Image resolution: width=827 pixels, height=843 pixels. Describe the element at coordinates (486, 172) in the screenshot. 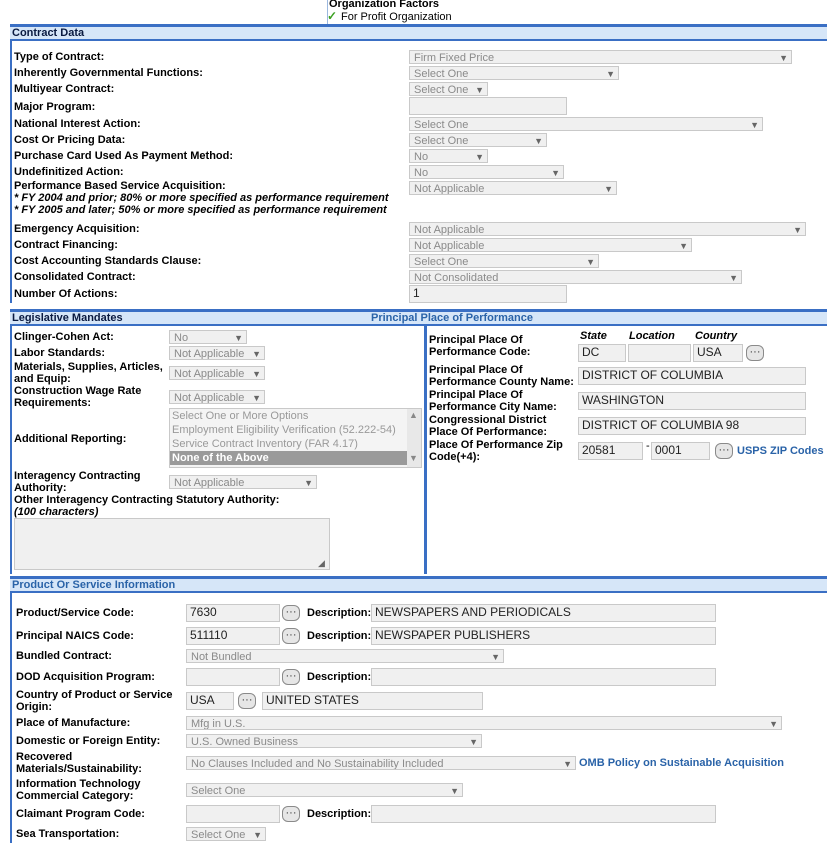

I see `undefinitized-select: No ▼` at that location.